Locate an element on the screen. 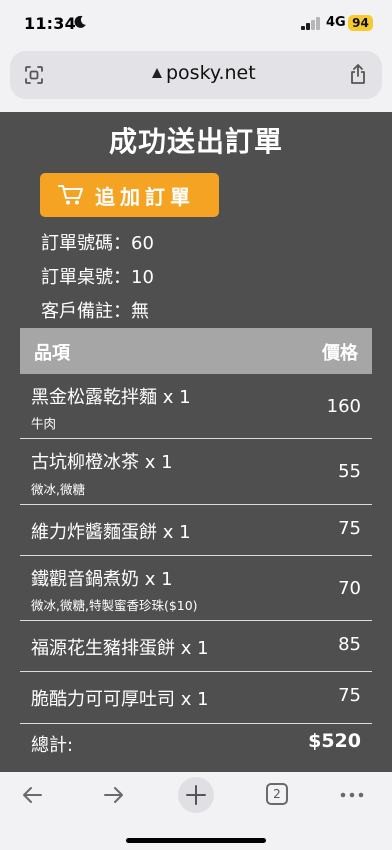  moon-icon is located at coordinates (80, 21).